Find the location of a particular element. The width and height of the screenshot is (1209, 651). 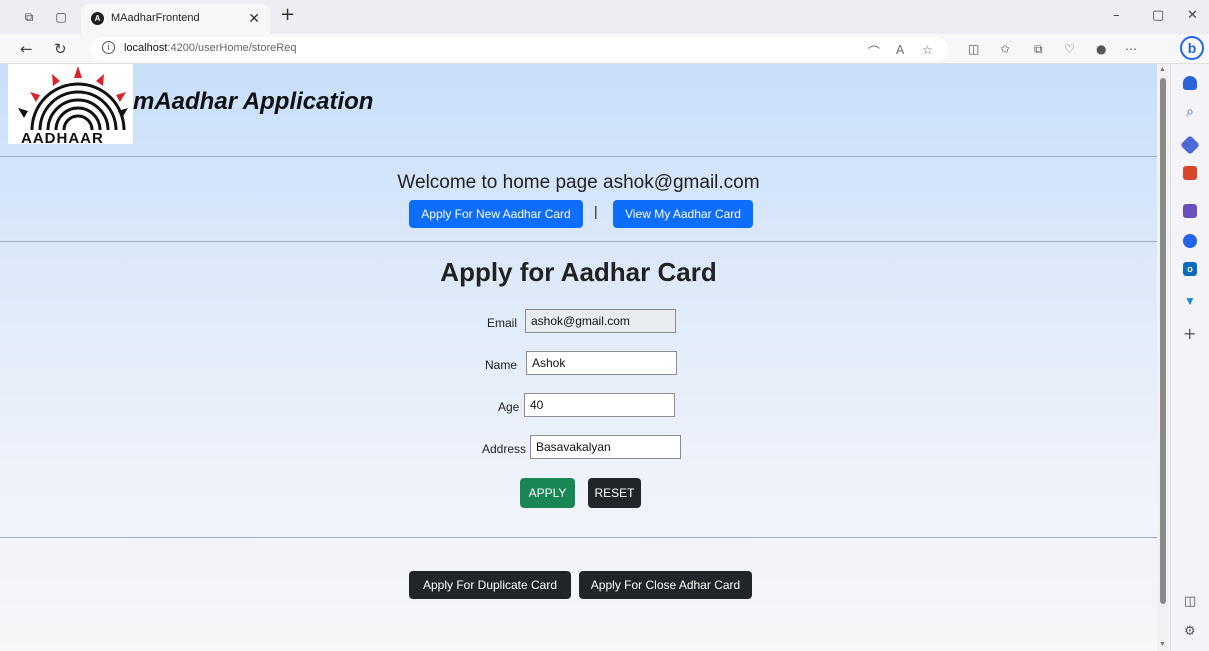

browser-titlebar: ⧉ ▢ A MAadharFrontend ✕ + – ▢ ✕ is located at coordinates (604, 17).